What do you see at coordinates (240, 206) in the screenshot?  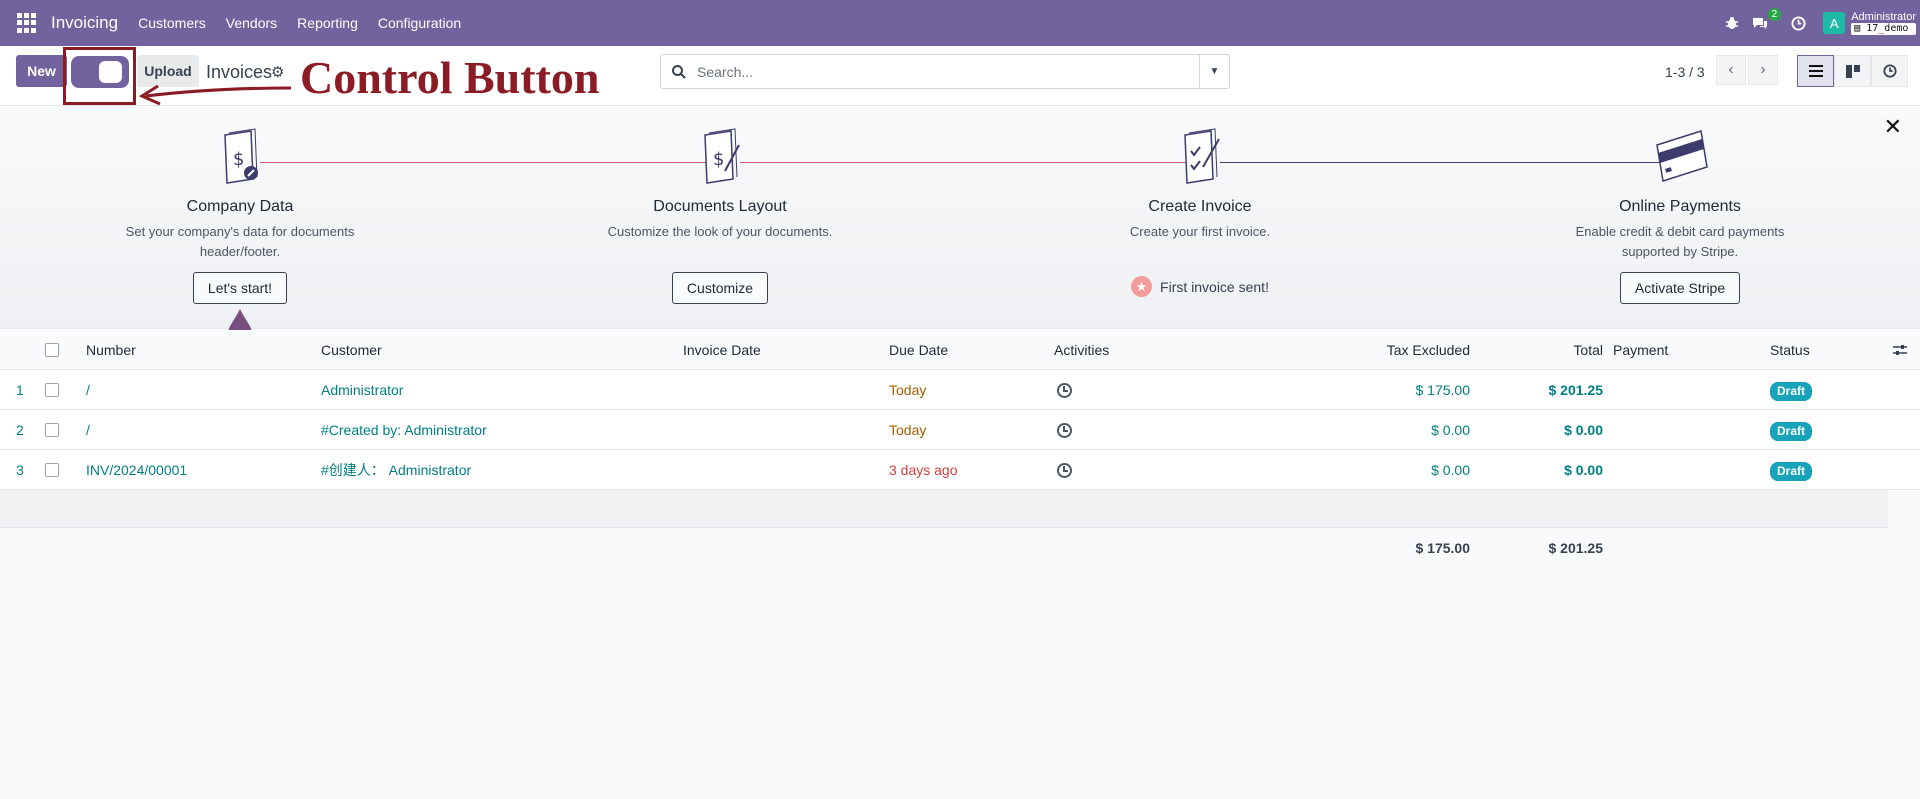 I see `step-title: Company Data` at bounding box center [240, 206].